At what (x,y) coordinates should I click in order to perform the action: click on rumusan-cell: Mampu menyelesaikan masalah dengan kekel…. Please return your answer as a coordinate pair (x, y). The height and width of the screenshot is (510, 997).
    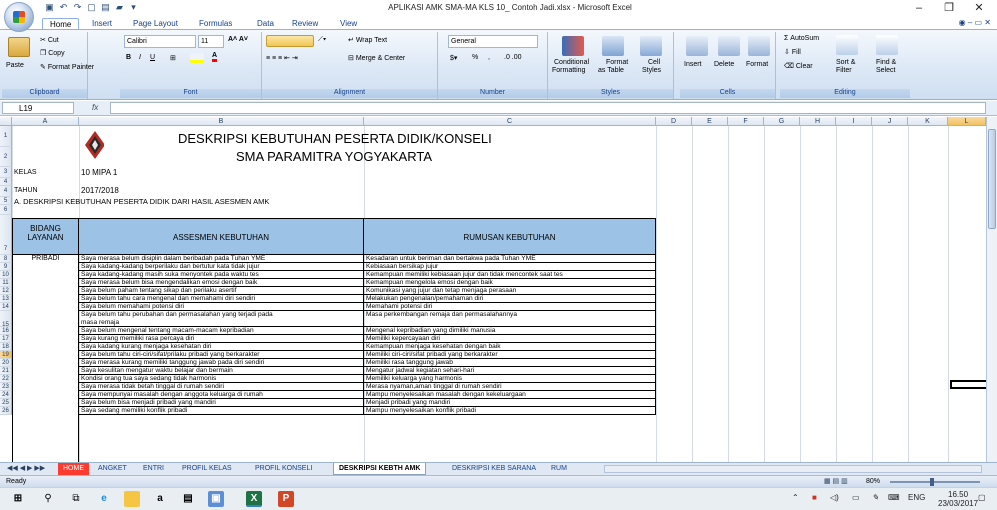
    Looking at the image, I should click on (510, 395).